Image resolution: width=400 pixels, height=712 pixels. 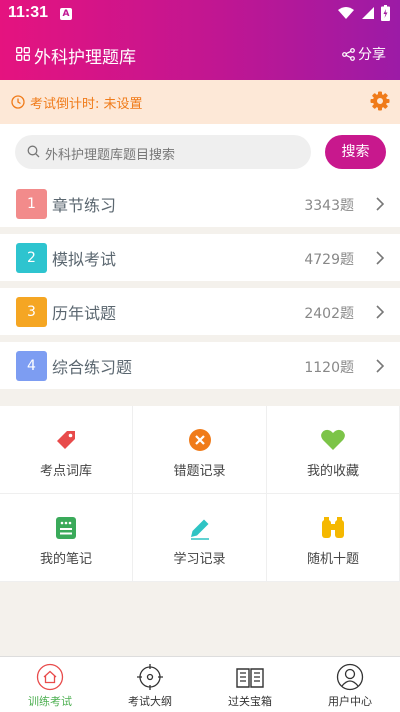 What do you see at coordinates (150, 701) in the screenshot?
I see `tab-label: 考试大纲` at bounding box center [150, 701].